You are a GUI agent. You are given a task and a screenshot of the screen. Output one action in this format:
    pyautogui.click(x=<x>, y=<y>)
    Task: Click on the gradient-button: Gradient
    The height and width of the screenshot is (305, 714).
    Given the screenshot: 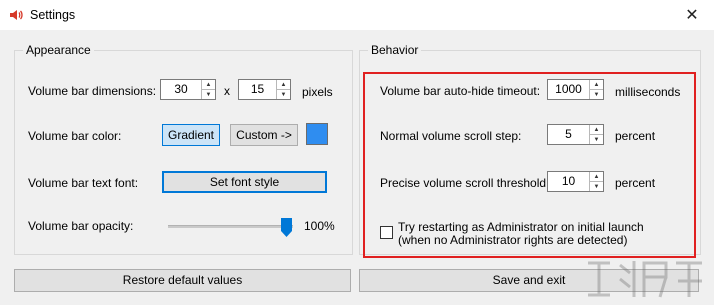 What is the action you would take?
    pyautogui.click(x=191, y=135)
    